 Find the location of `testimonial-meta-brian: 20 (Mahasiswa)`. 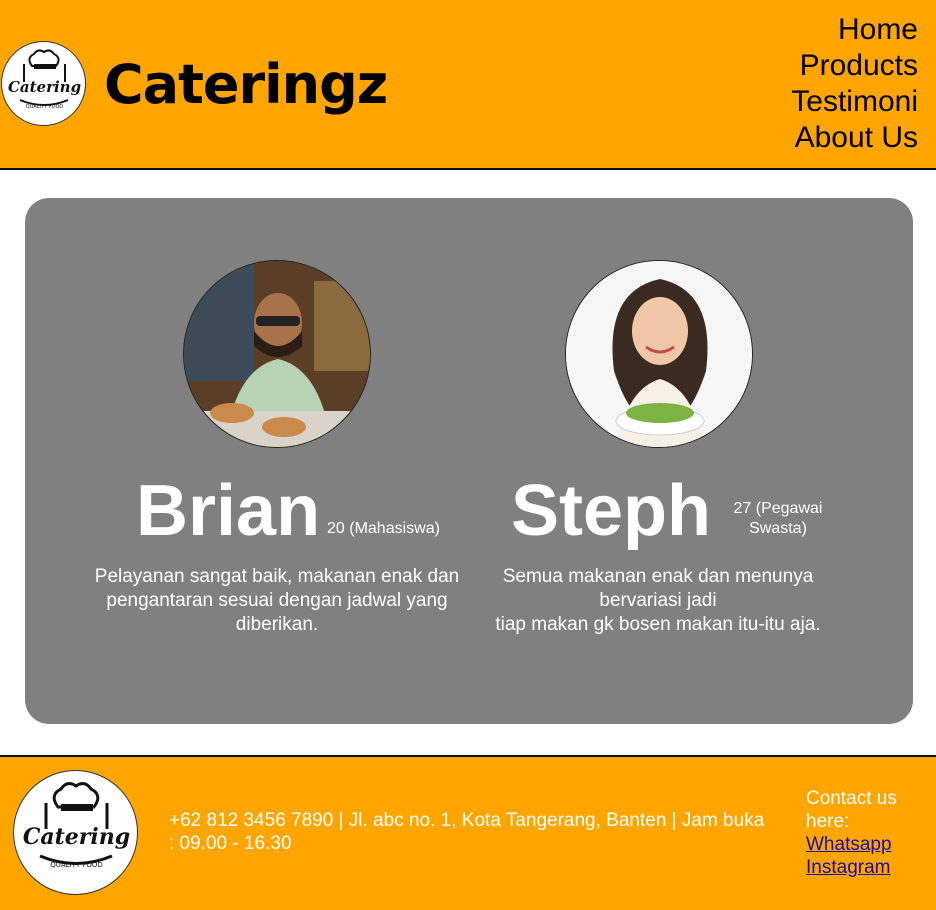

testimonial-meta-brian: 20 (Mahasiswa) is located at coordinates (383, 528).